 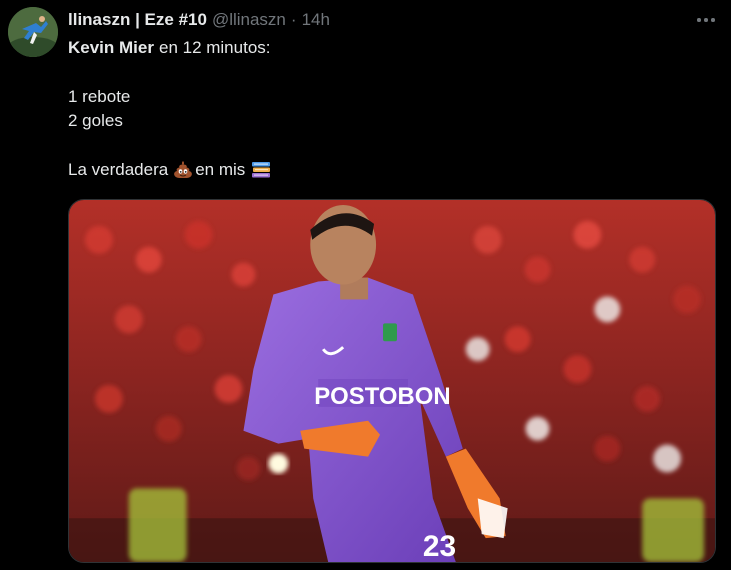 What do you see at coordinates (316, 20) in the screenshot?
I see `timestamp: 14h` at bounding box center [316, 20].